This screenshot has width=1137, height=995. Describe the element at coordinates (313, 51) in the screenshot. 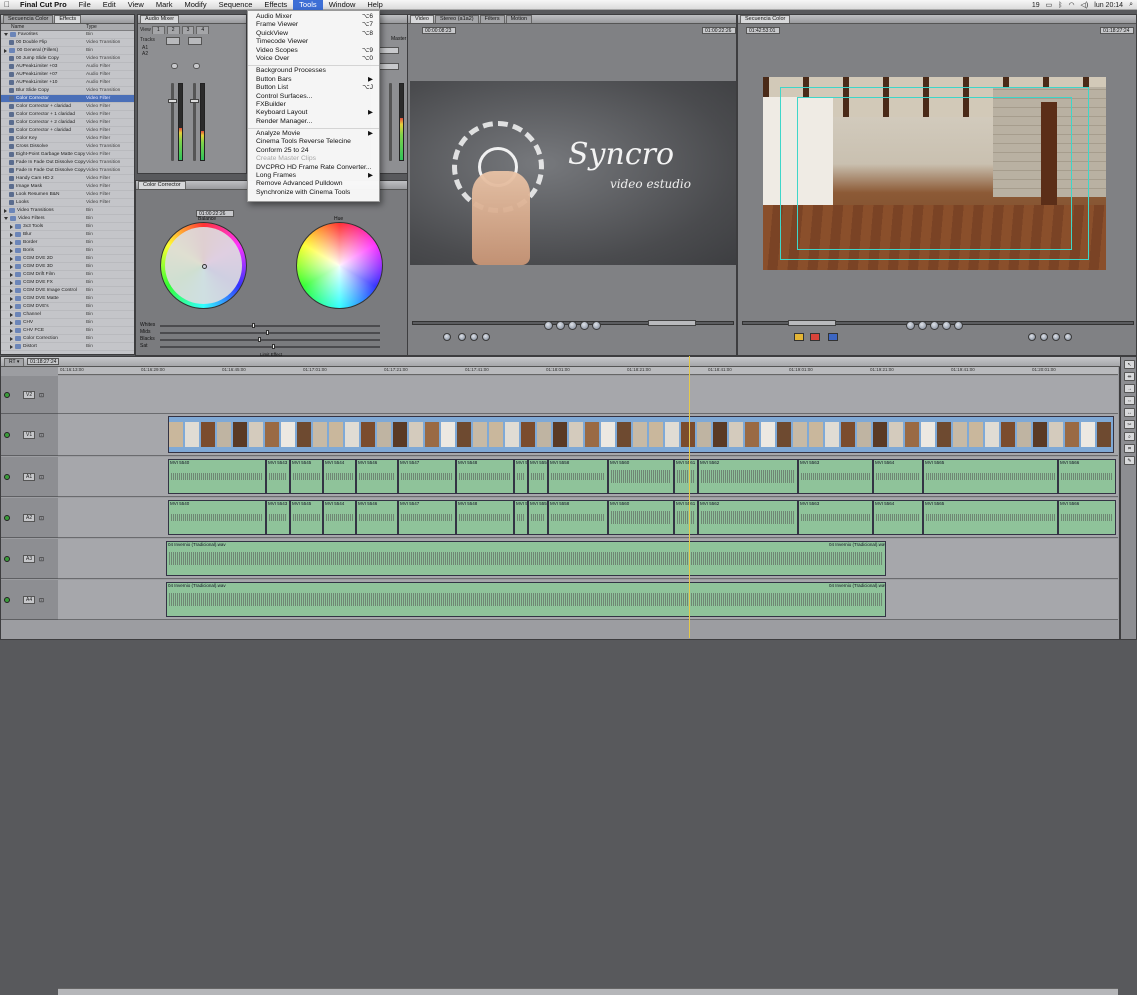

I see `menu-item-video-scopes: Video Scopes ⌥9` at that location.